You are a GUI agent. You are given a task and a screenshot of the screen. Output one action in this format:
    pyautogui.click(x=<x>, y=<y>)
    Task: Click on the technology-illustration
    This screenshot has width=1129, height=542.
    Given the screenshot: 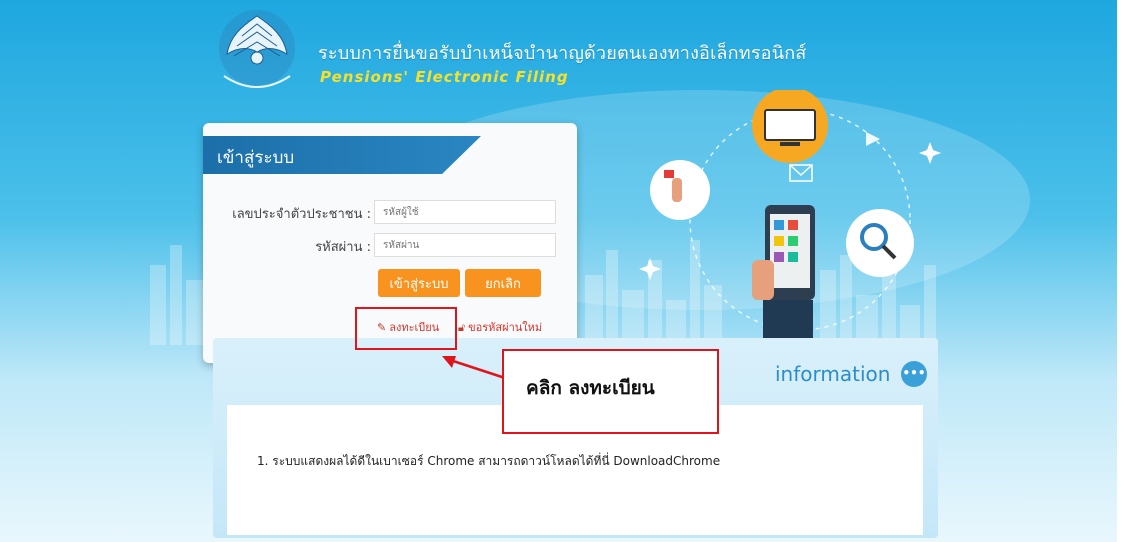 What is the action you would take?
    pyautogui.click(x=790, y=220)
    